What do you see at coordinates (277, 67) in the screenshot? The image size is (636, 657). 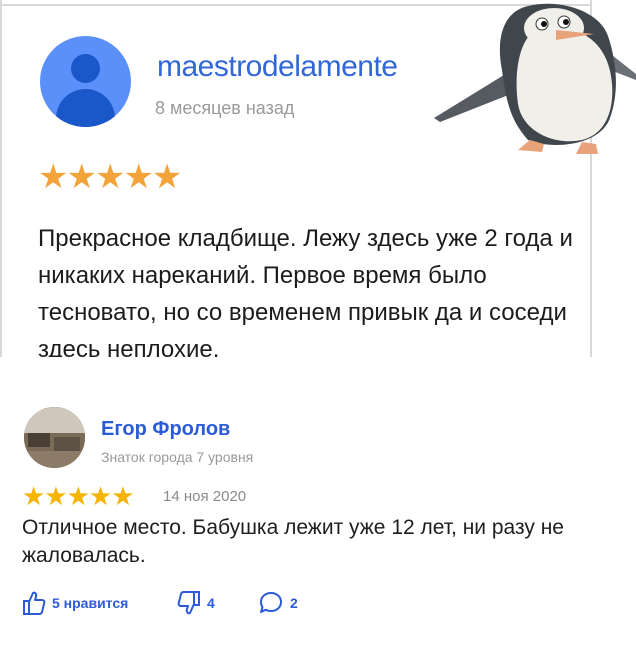 I see `author-name: maestrodelamente` at bounding box center [277, 67].